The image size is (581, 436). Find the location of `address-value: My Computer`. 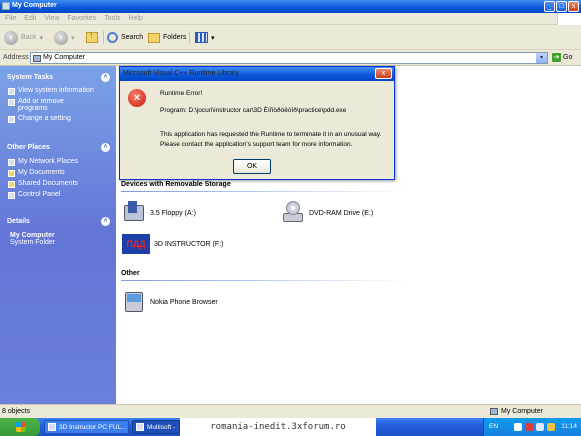

address-value: My Computer is located at coordinates (64, 57).